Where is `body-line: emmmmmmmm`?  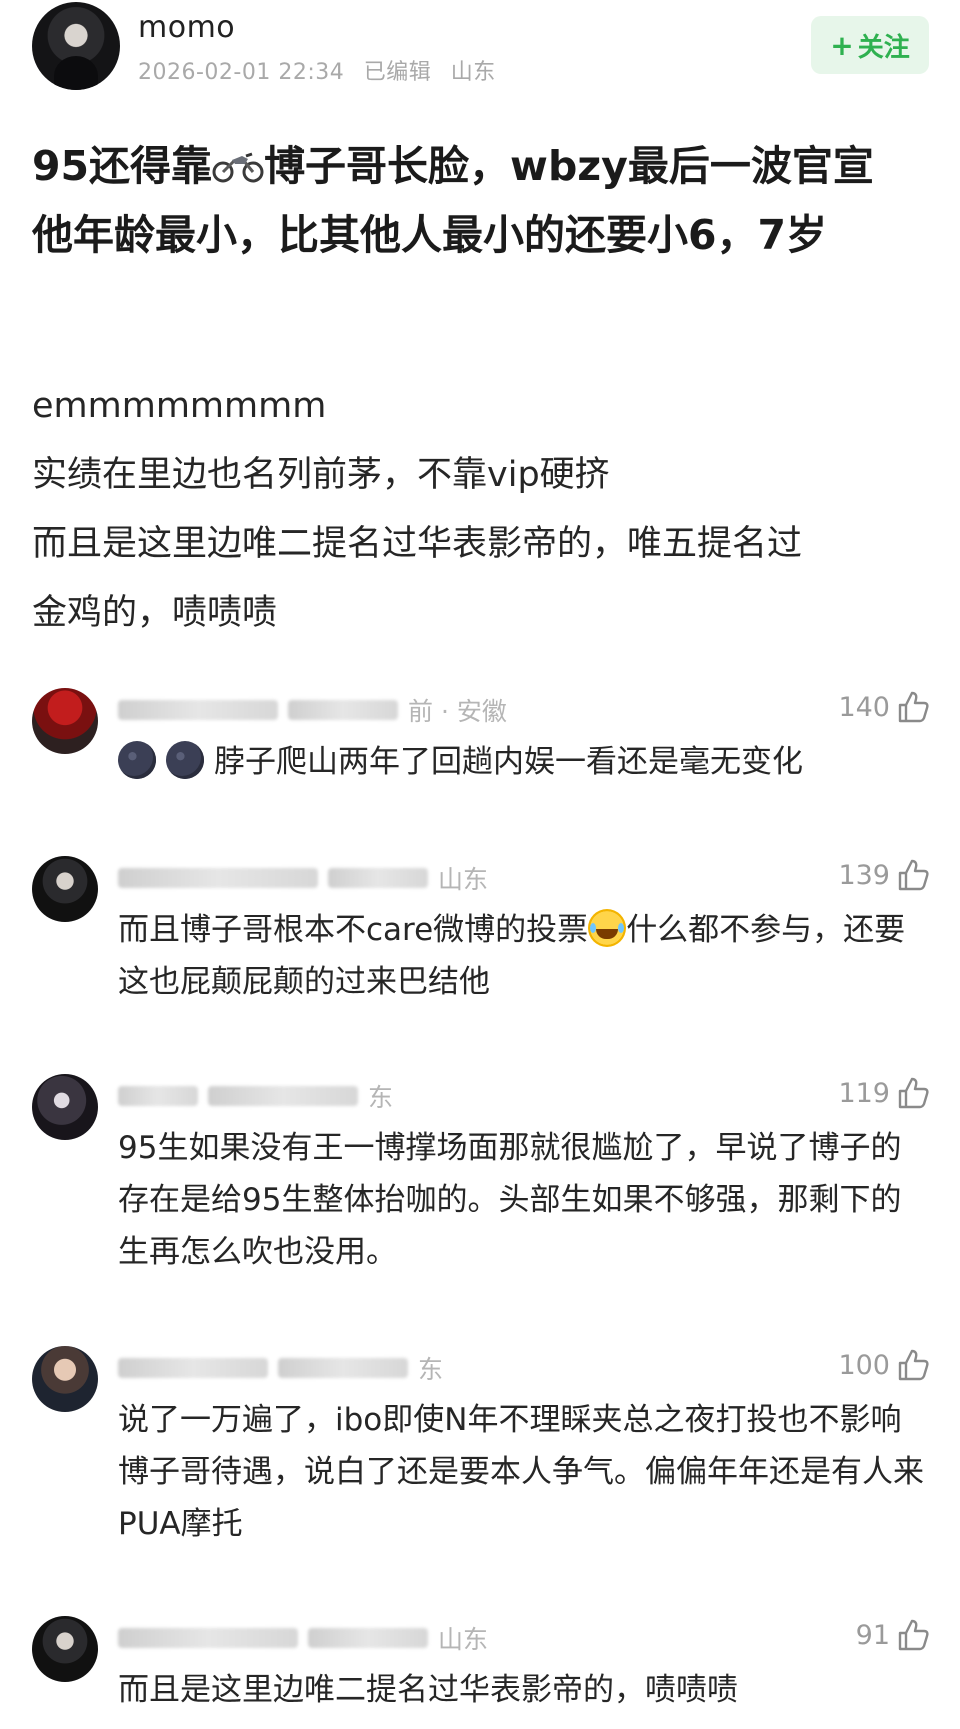 body-line: emmmmmmmm is located at coordinates (179, 406).